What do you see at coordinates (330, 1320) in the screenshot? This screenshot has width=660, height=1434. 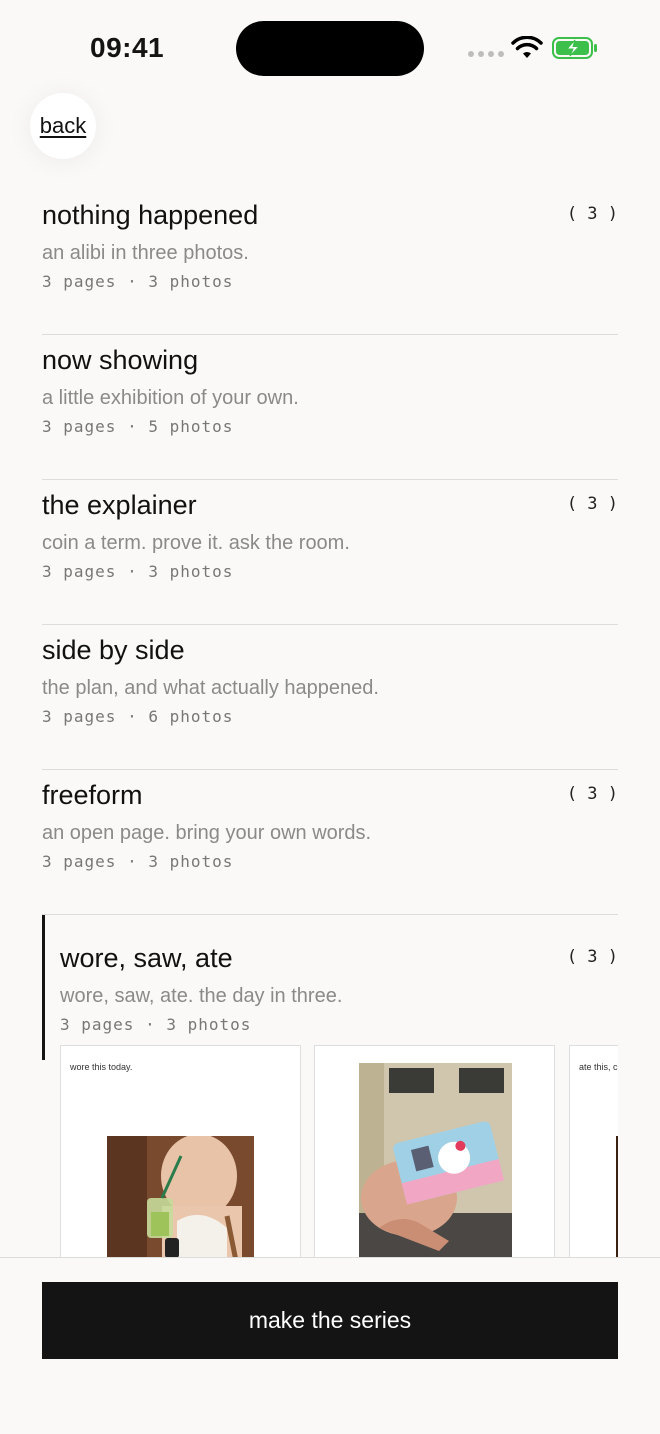 I see `make-series-button: make the series` at bounding box center [330, 1320].